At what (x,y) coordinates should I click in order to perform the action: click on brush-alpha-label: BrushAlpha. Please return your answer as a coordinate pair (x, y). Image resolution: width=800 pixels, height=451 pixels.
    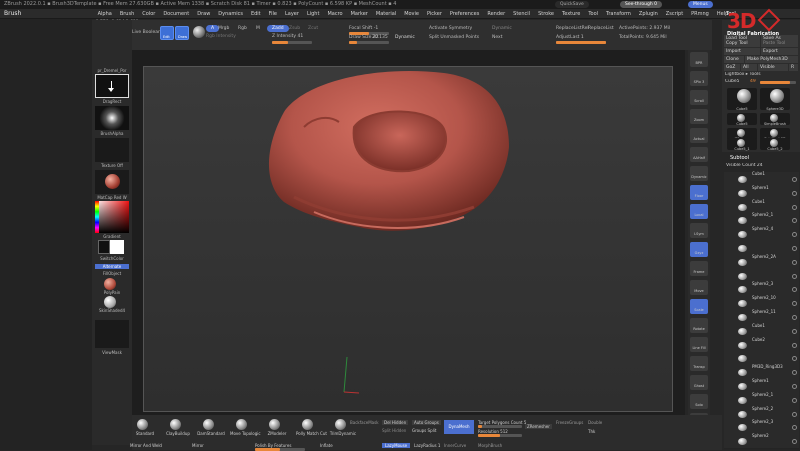
    Looking at the image, I should click on (112, 133).